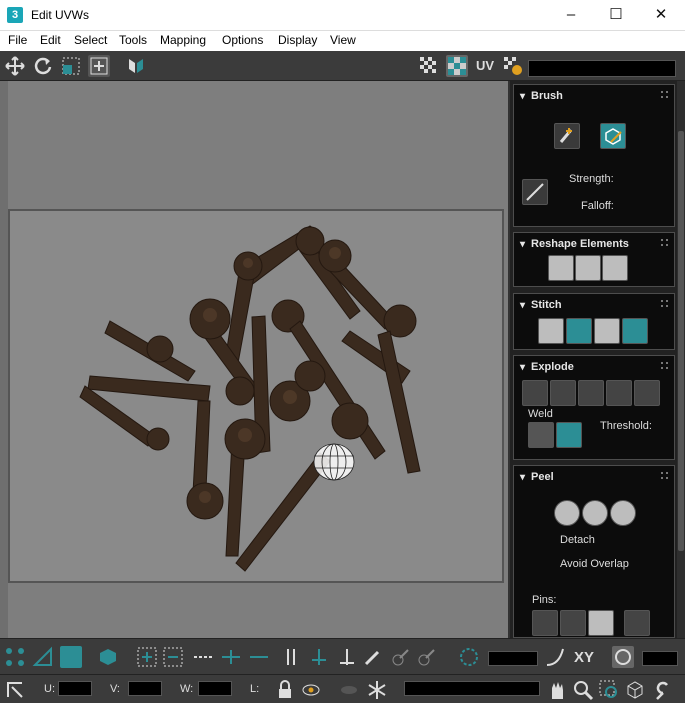  I want to click on reshape-elements-header: Reshape Elements, so click(574, 244).